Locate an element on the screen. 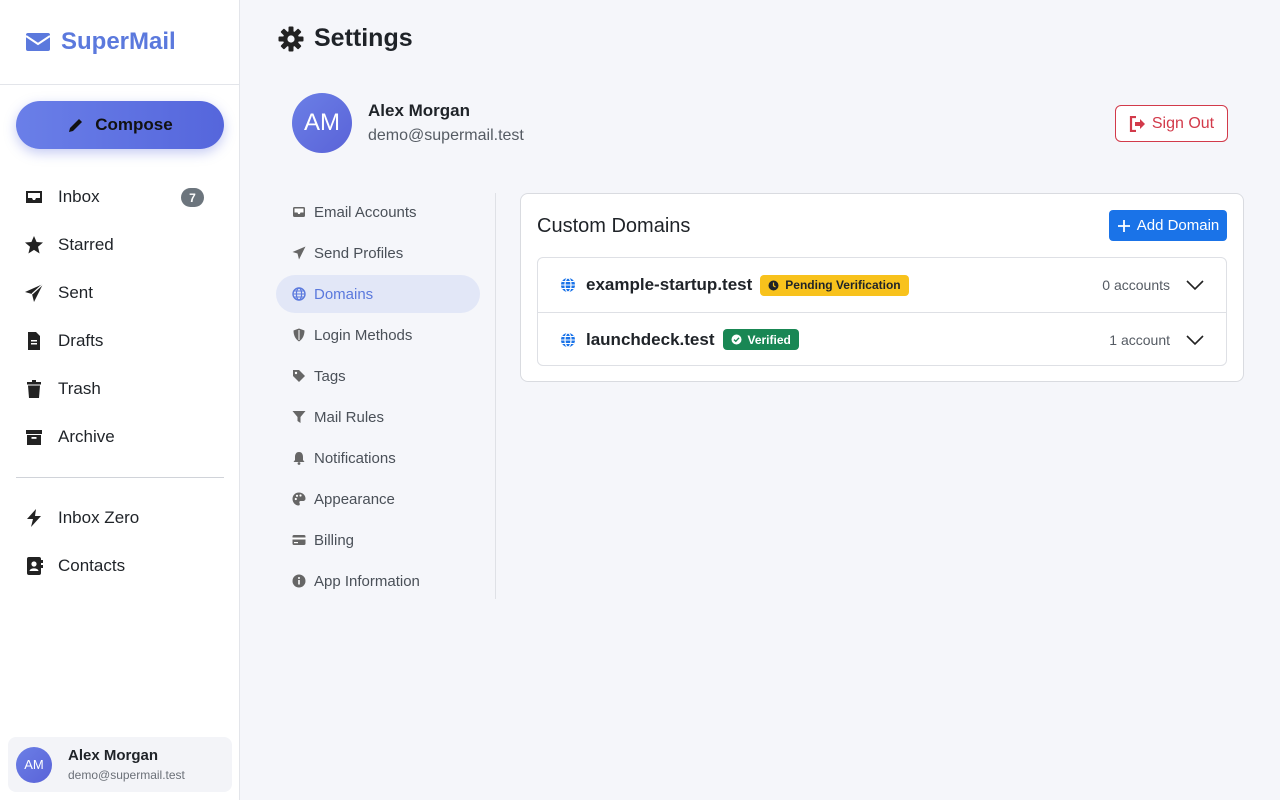 The width and height of the screenshot is (1280, 800). brand: SuperMail is located at coordinates (119, 42).